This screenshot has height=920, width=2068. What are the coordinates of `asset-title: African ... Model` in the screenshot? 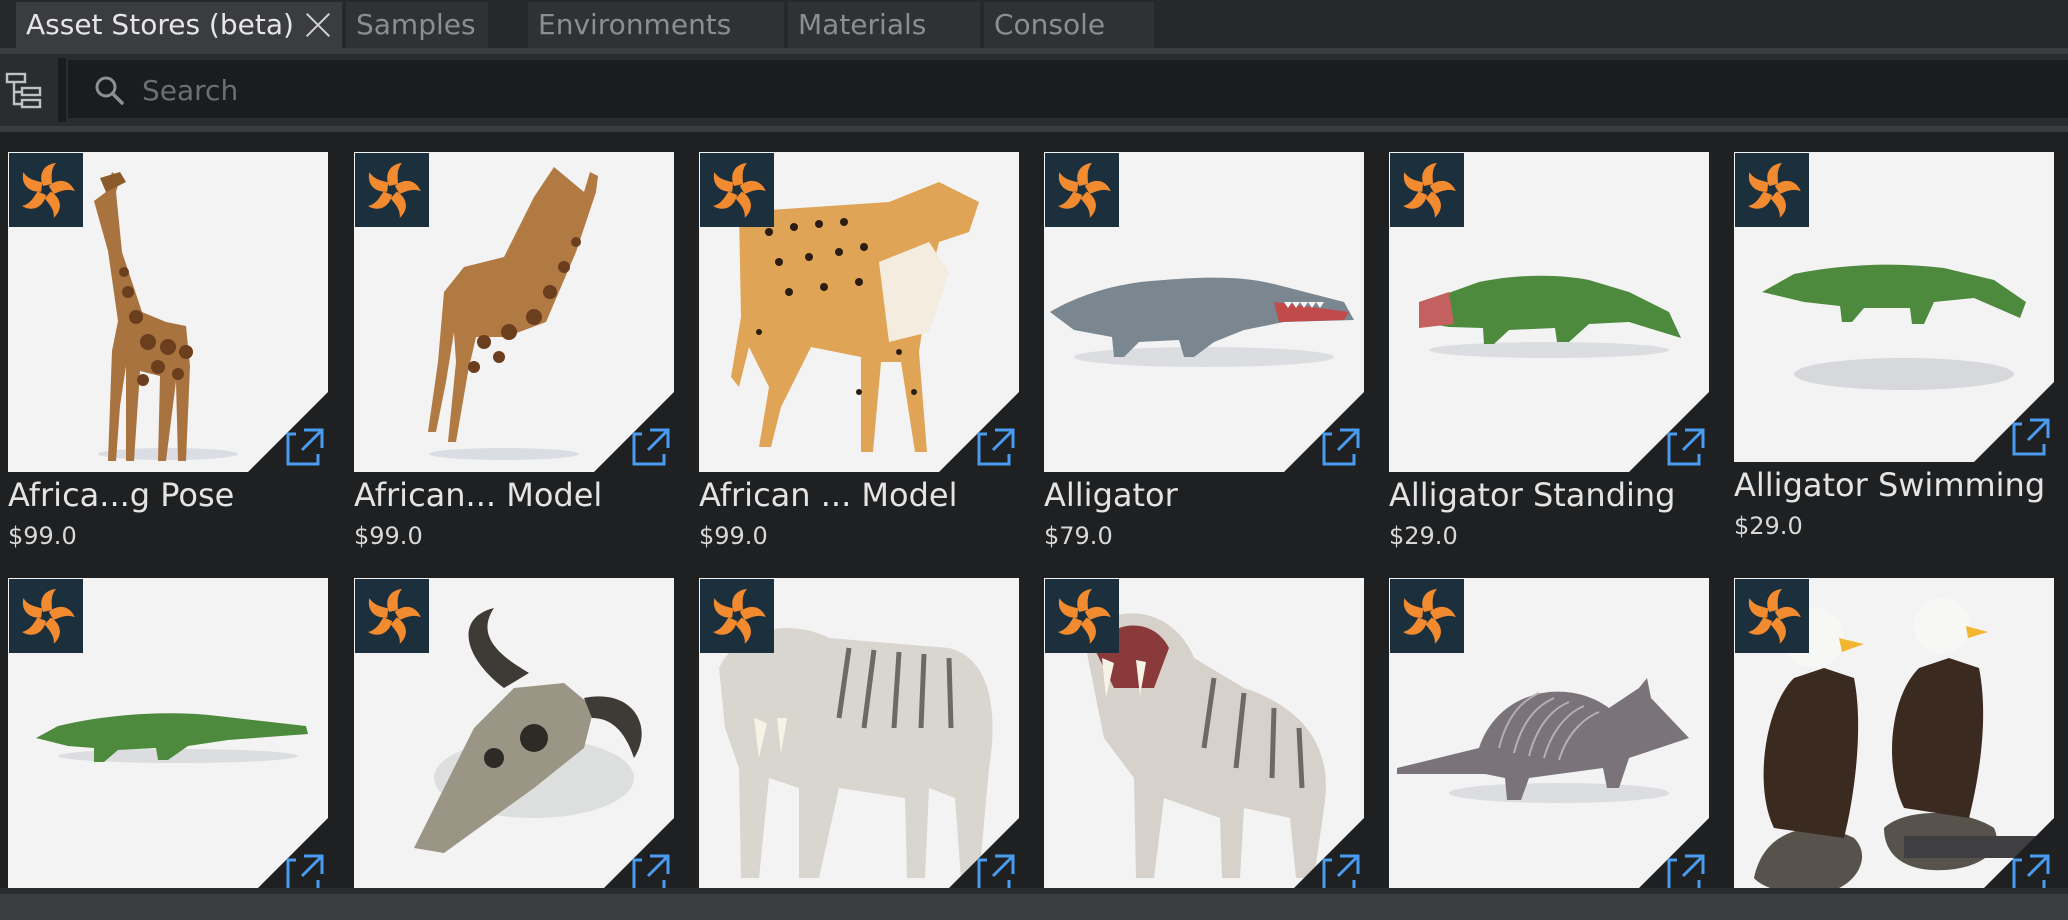 It's located at (828, 495).